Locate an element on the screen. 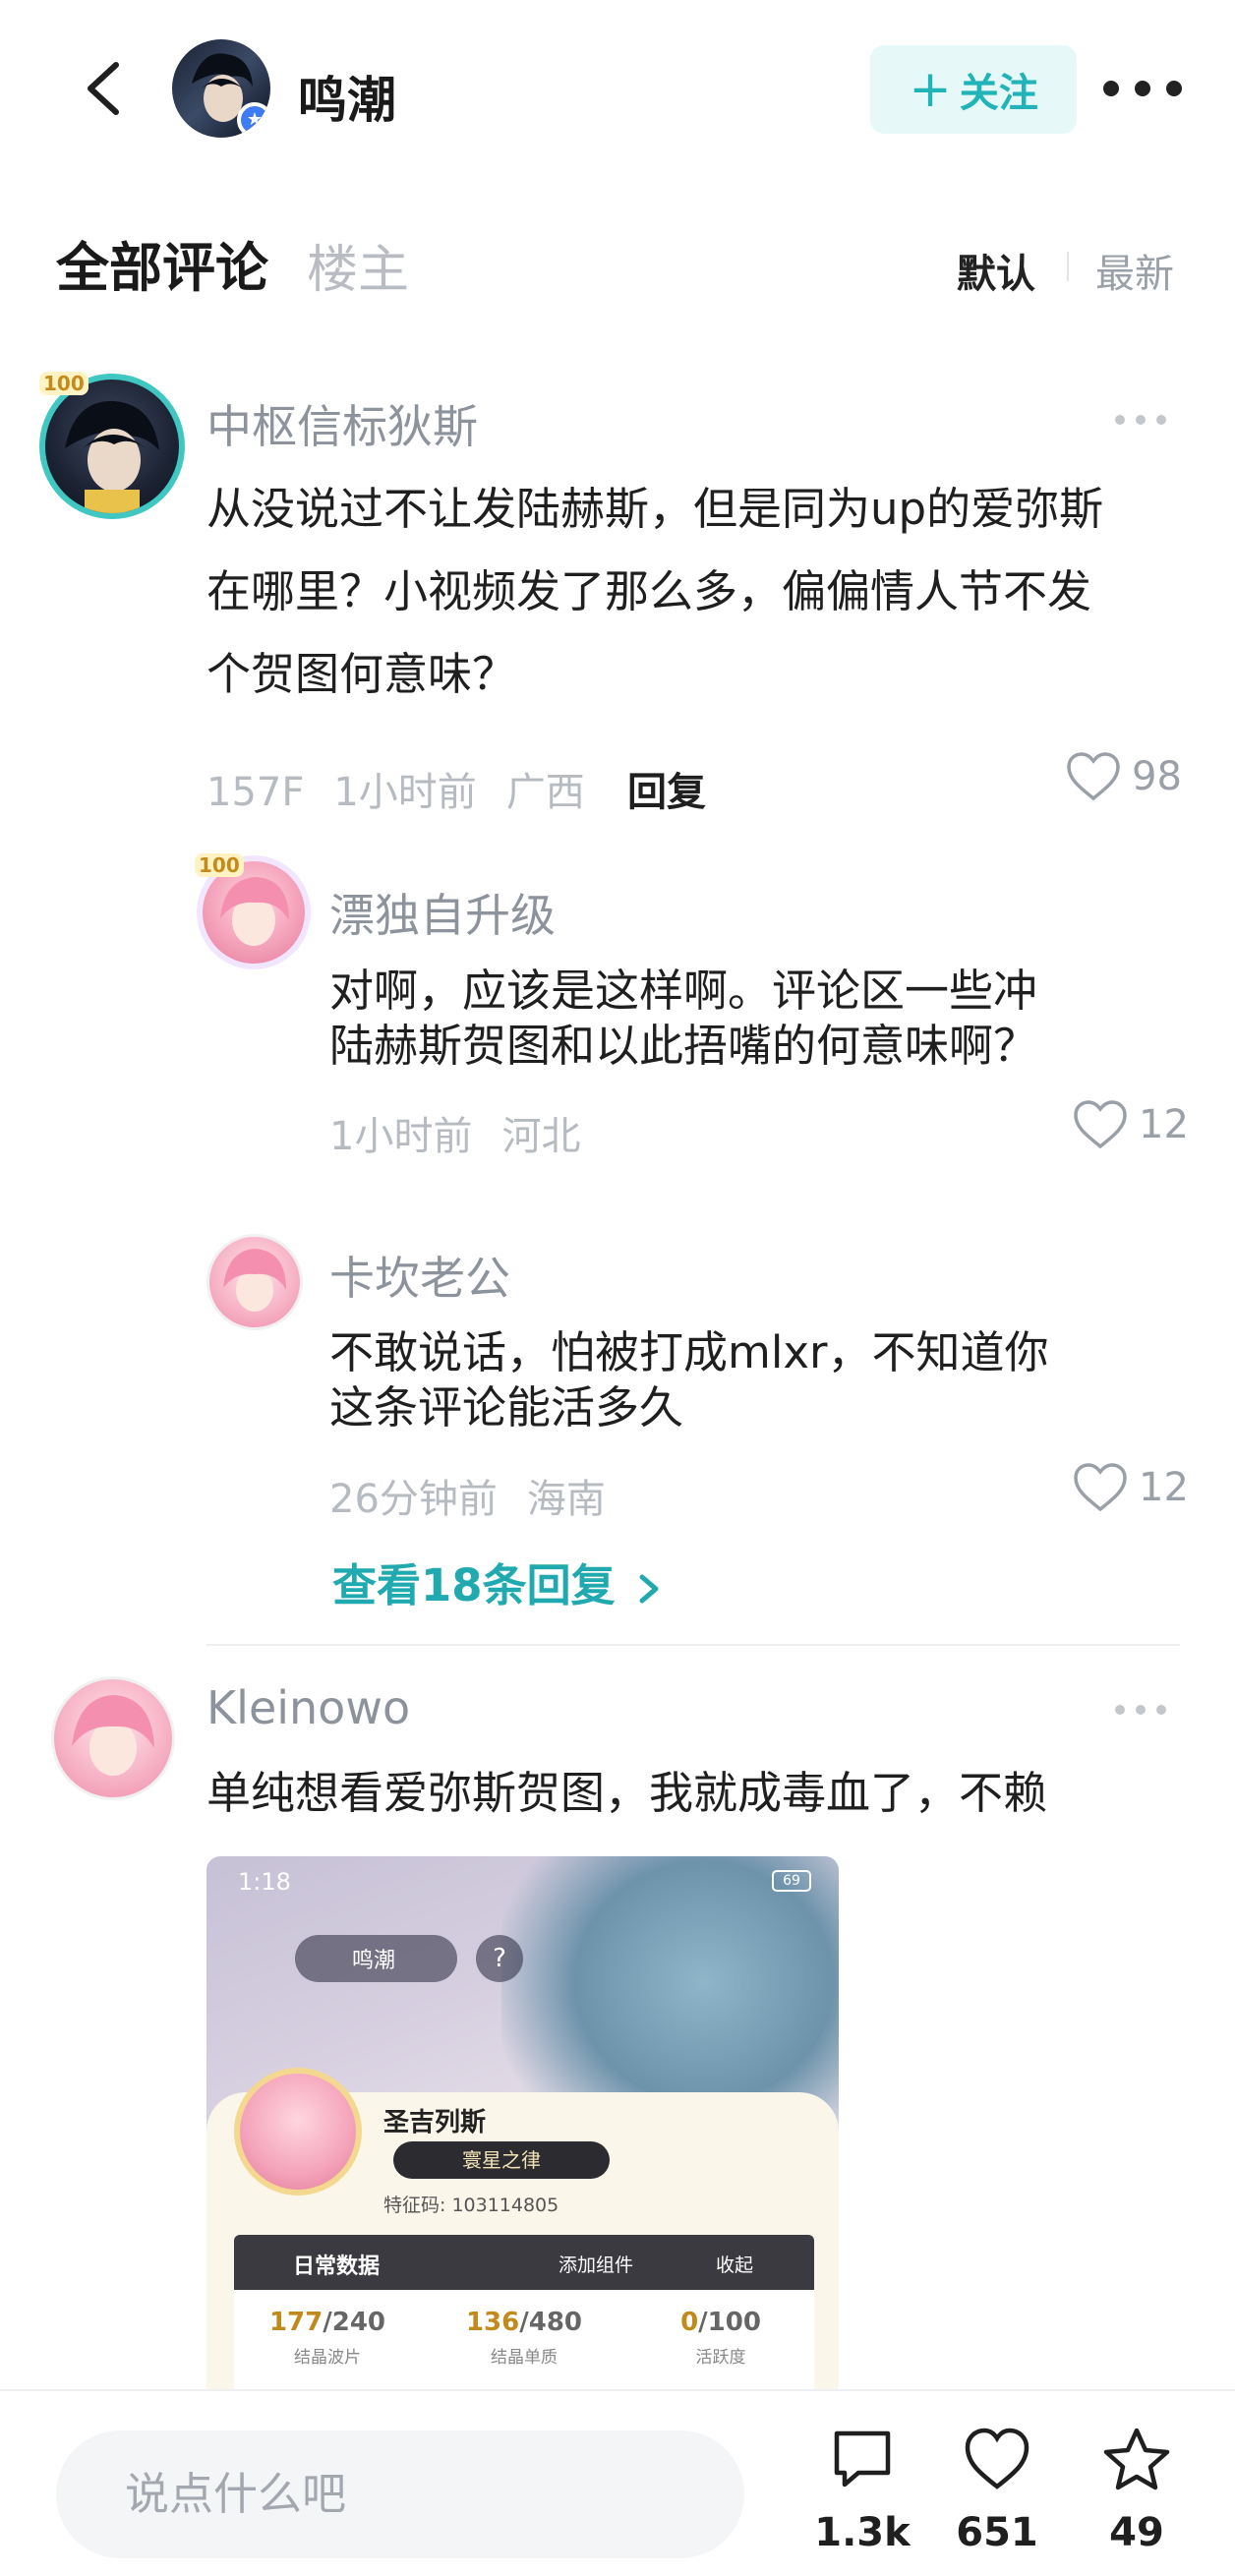 This screenshot has height=2576, width=1235. follow-label: 关注 is located at coordinates (998, 93).